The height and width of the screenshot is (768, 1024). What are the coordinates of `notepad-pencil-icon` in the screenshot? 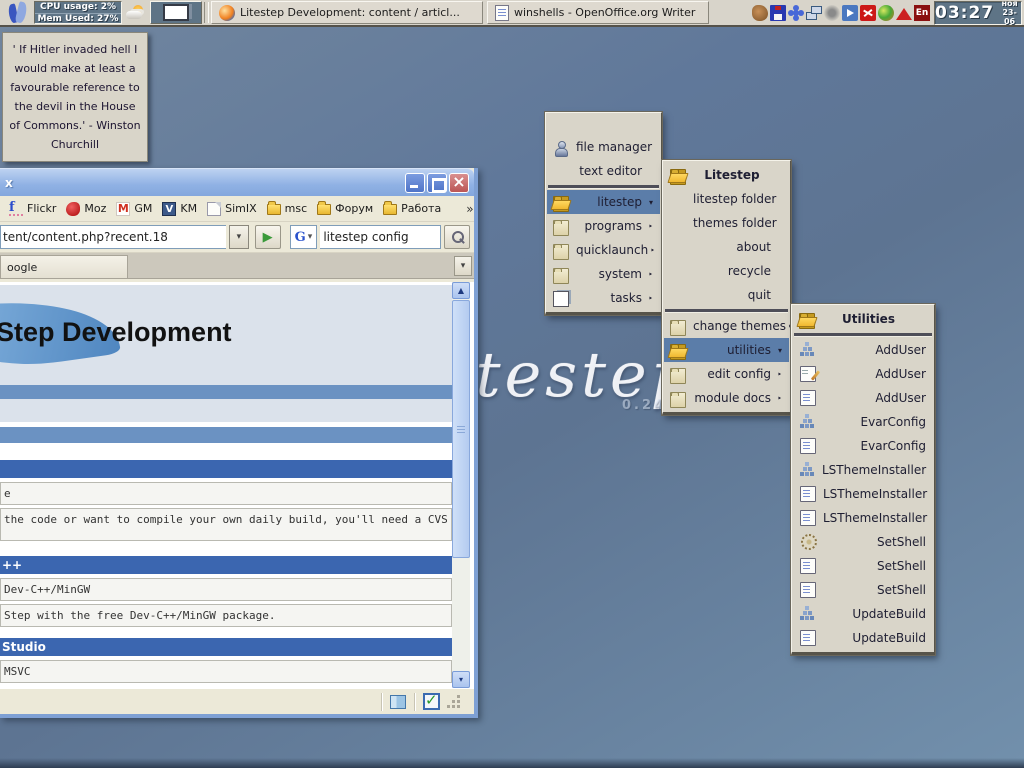 It's located at (808, 374).